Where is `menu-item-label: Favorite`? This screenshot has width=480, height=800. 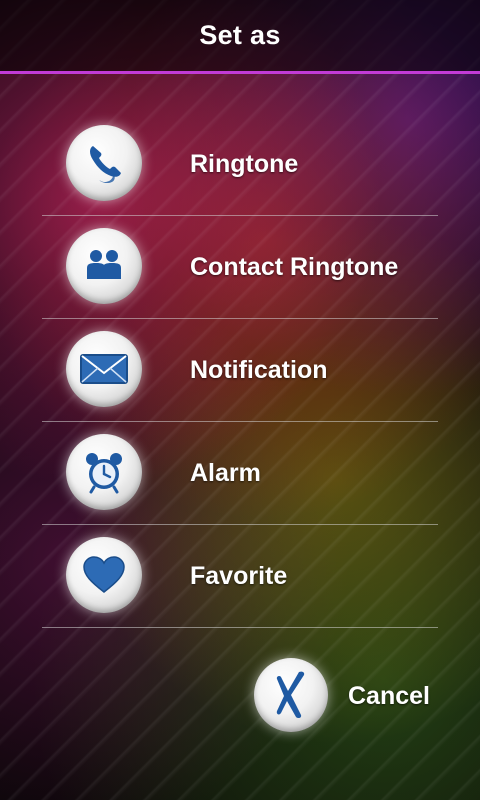
menu-item-label: Favorite is located at coordinates (239, 576).